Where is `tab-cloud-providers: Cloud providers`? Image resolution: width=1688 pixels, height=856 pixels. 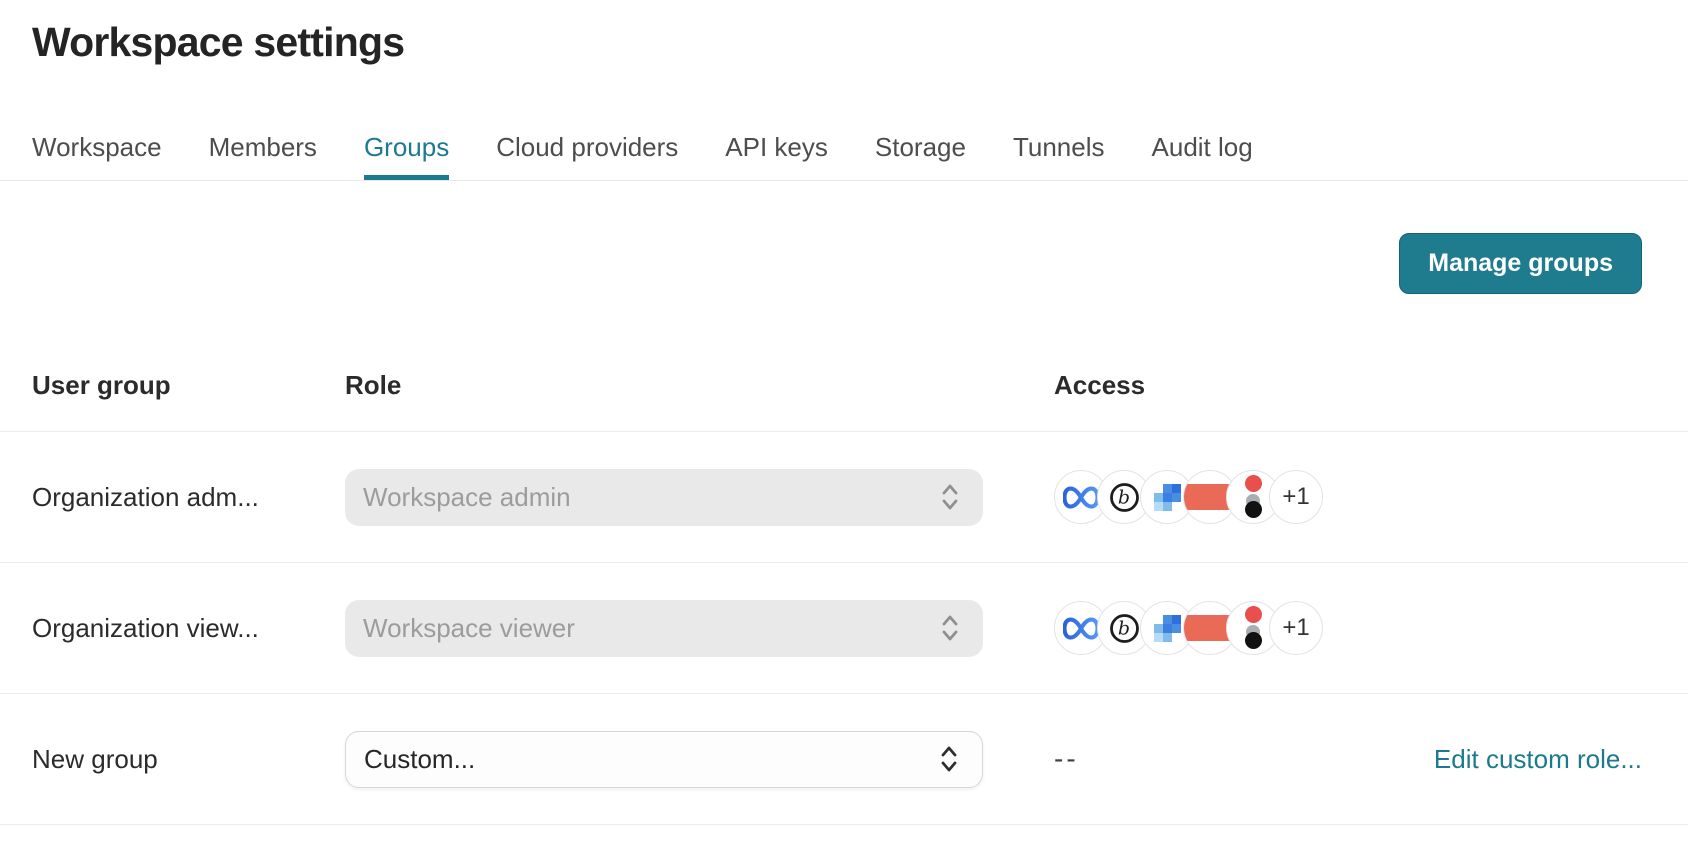 tab-cloud-providers: Cloud providers is located at coordinates (587, 156).